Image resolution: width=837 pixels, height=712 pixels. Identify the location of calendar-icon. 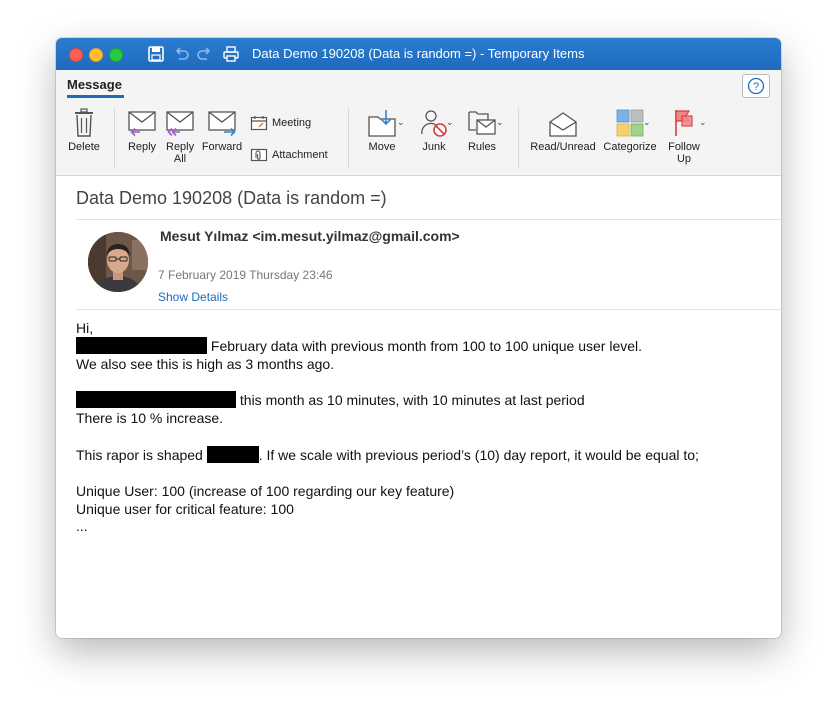
(259, 123).